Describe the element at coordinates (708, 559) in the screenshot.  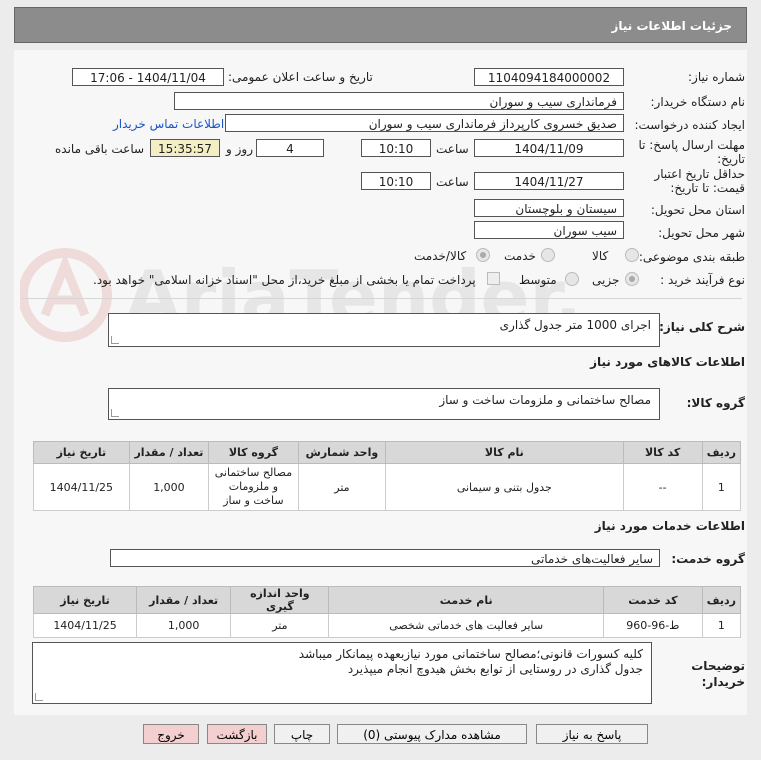
I see `service-group-label: گروه خدمت:` at that location.